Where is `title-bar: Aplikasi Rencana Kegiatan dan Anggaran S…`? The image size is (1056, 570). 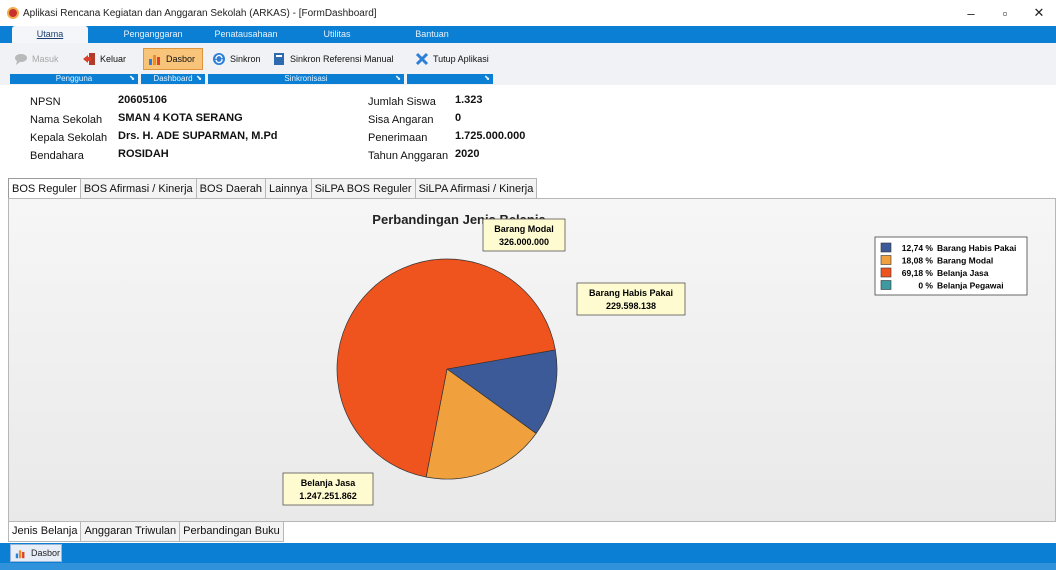 title-bar: Aplikasi Rencana Kegiatan dan Anggaran S… is located at coordinates (528, 13).